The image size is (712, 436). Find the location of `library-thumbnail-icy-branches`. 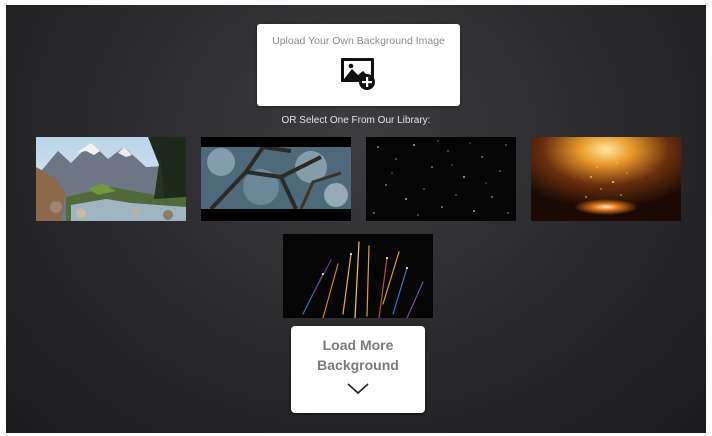

library-thumbnail-icy-branches is located at coordinates (276, 179).